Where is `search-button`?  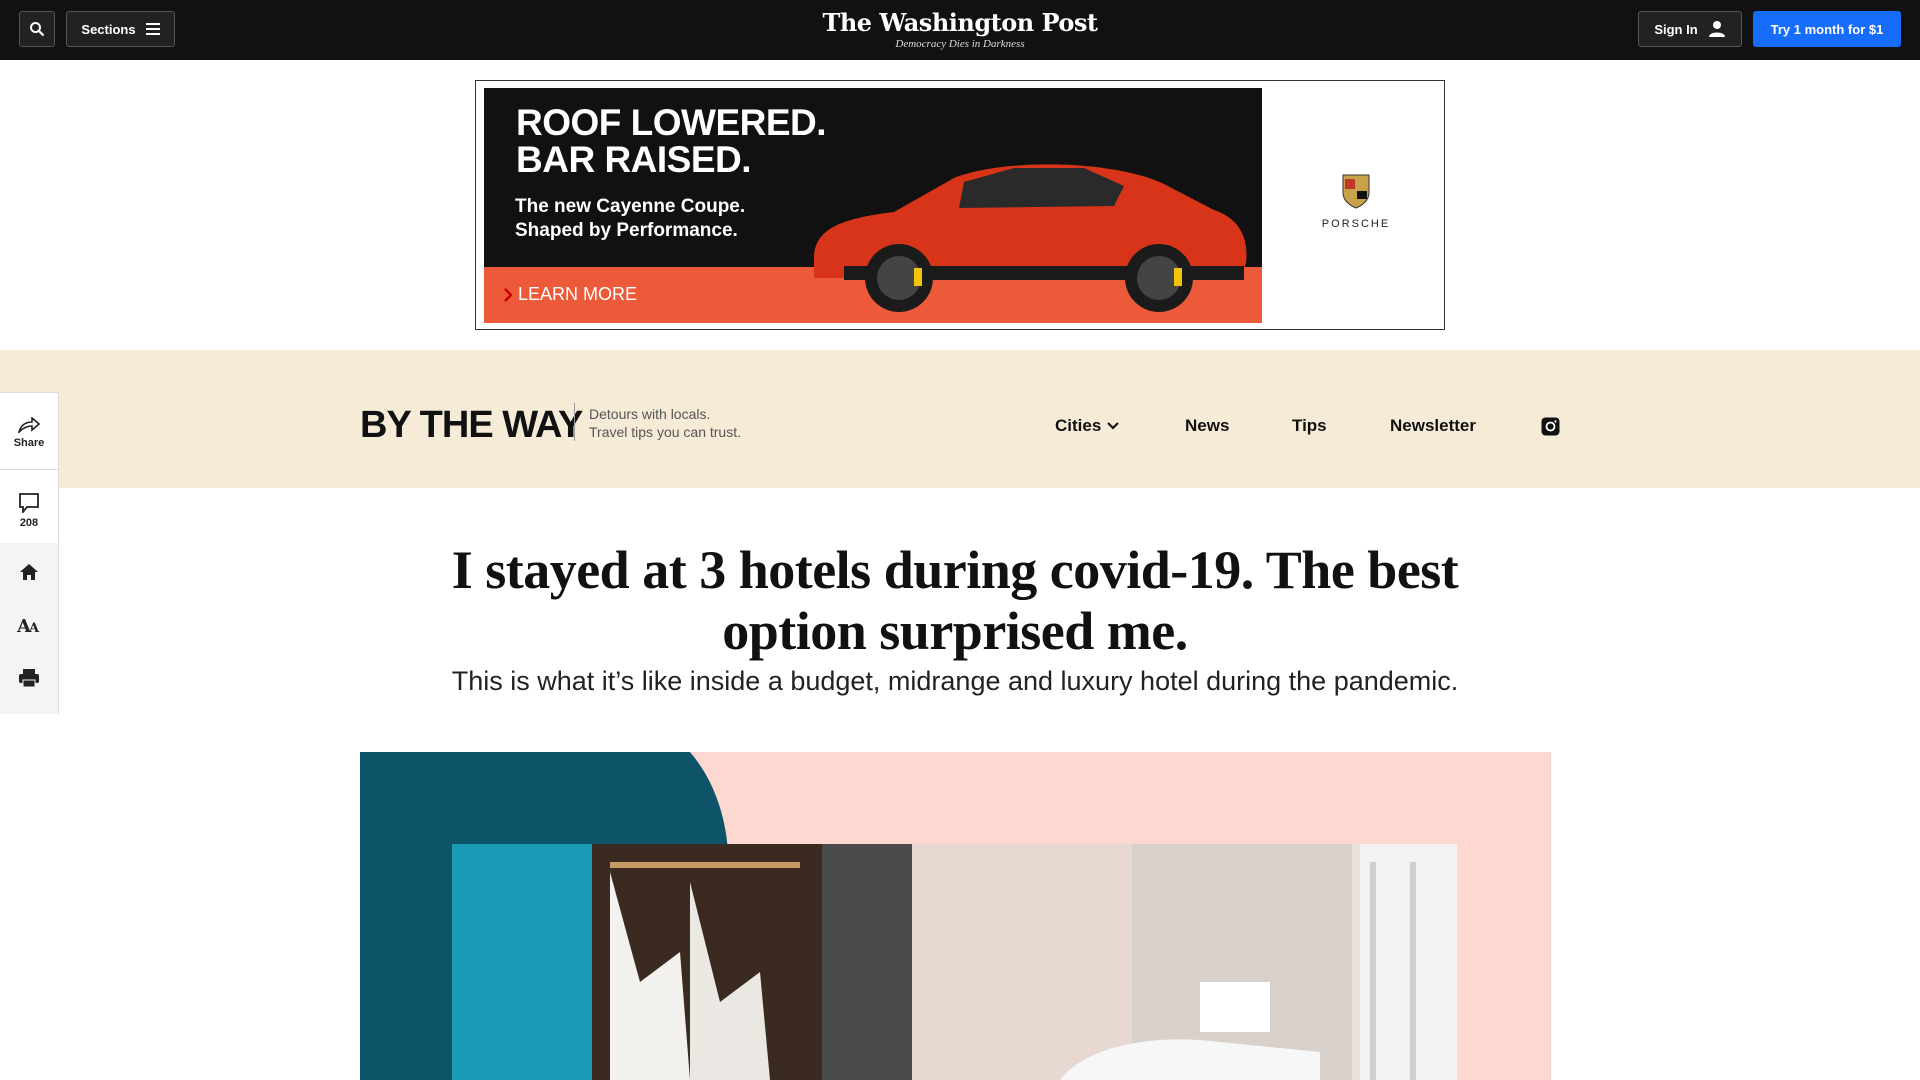 search-button is located at coordinates (37, 29).